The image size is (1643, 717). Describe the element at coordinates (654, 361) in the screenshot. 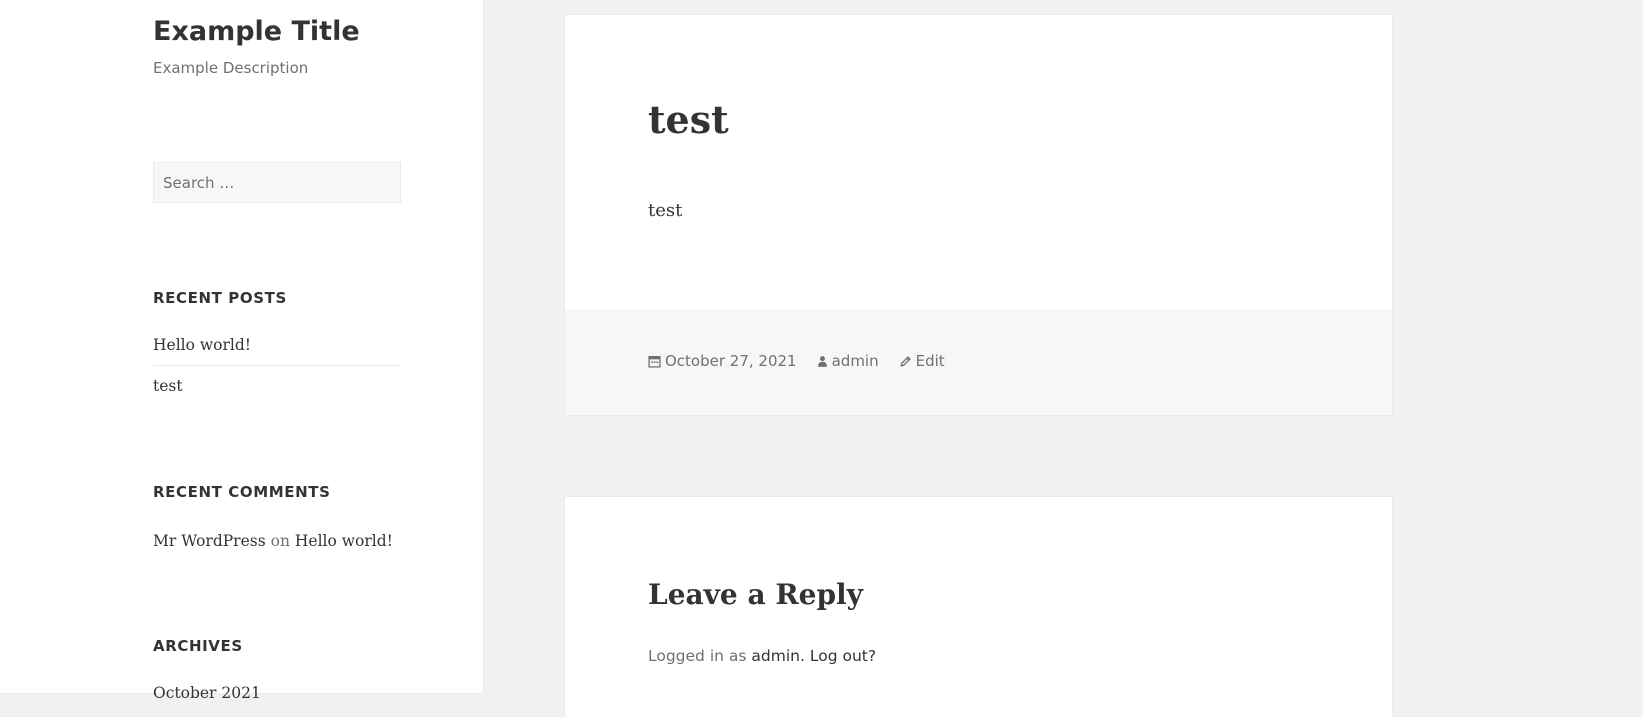

I see `calendar-icon` at that location.